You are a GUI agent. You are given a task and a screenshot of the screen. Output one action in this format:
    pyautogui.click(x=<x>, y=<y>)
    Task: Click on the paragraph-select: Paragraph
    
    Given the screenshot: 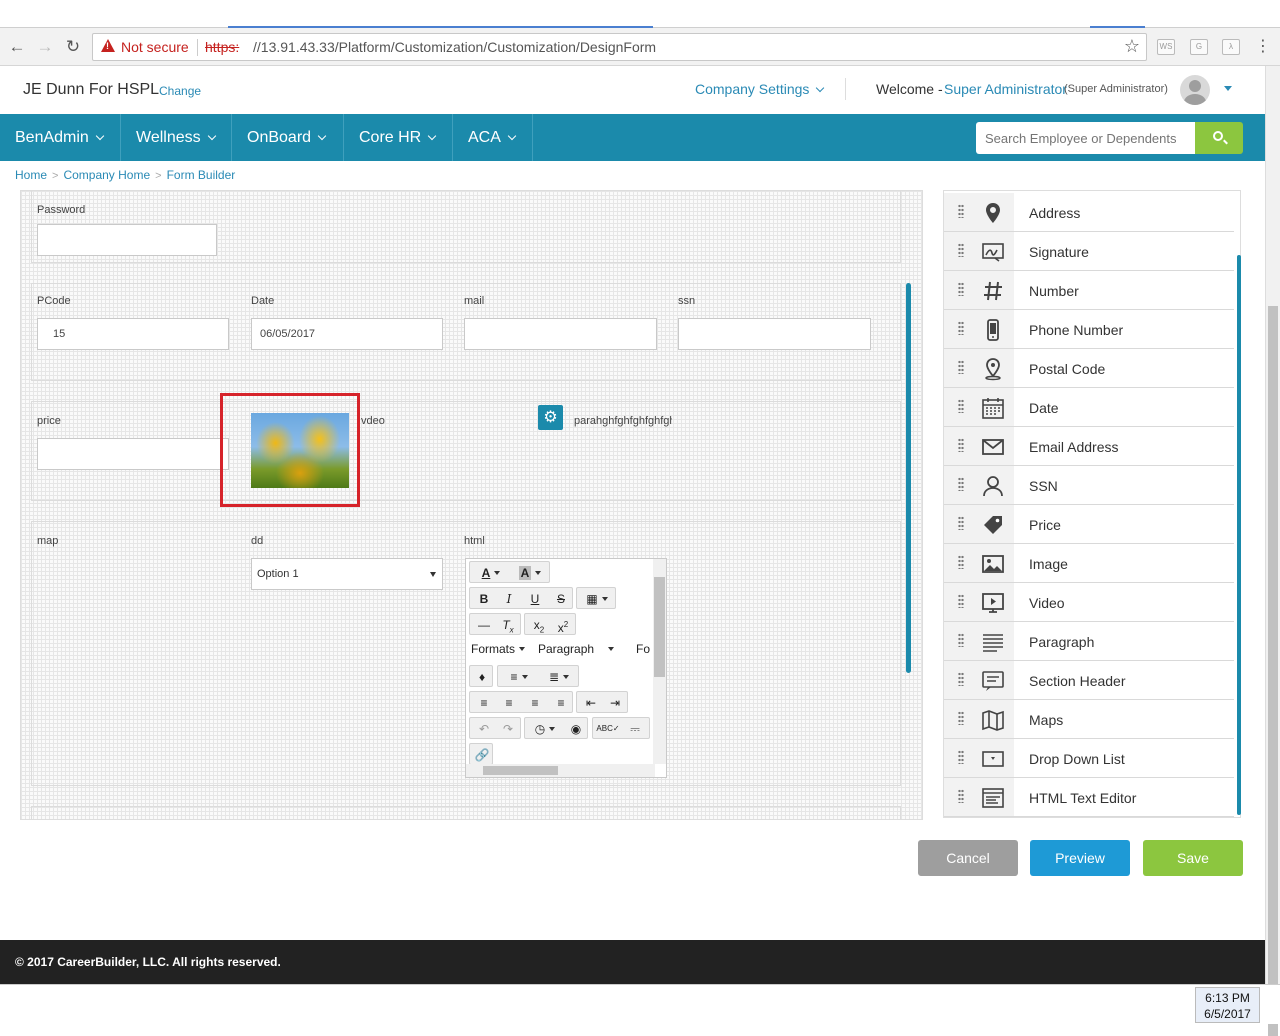 What is the action you would take?
    pyautogui.click(x=583, y=649)
    